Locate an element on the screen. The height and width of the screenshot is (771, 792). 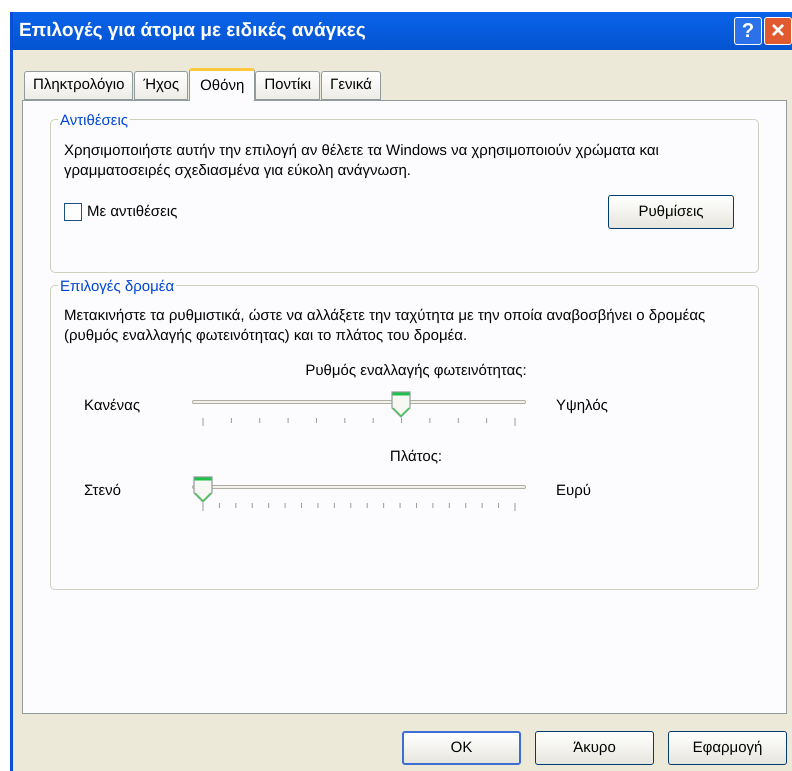
tab: Ποντίκι is located at coordinates (287, 85).